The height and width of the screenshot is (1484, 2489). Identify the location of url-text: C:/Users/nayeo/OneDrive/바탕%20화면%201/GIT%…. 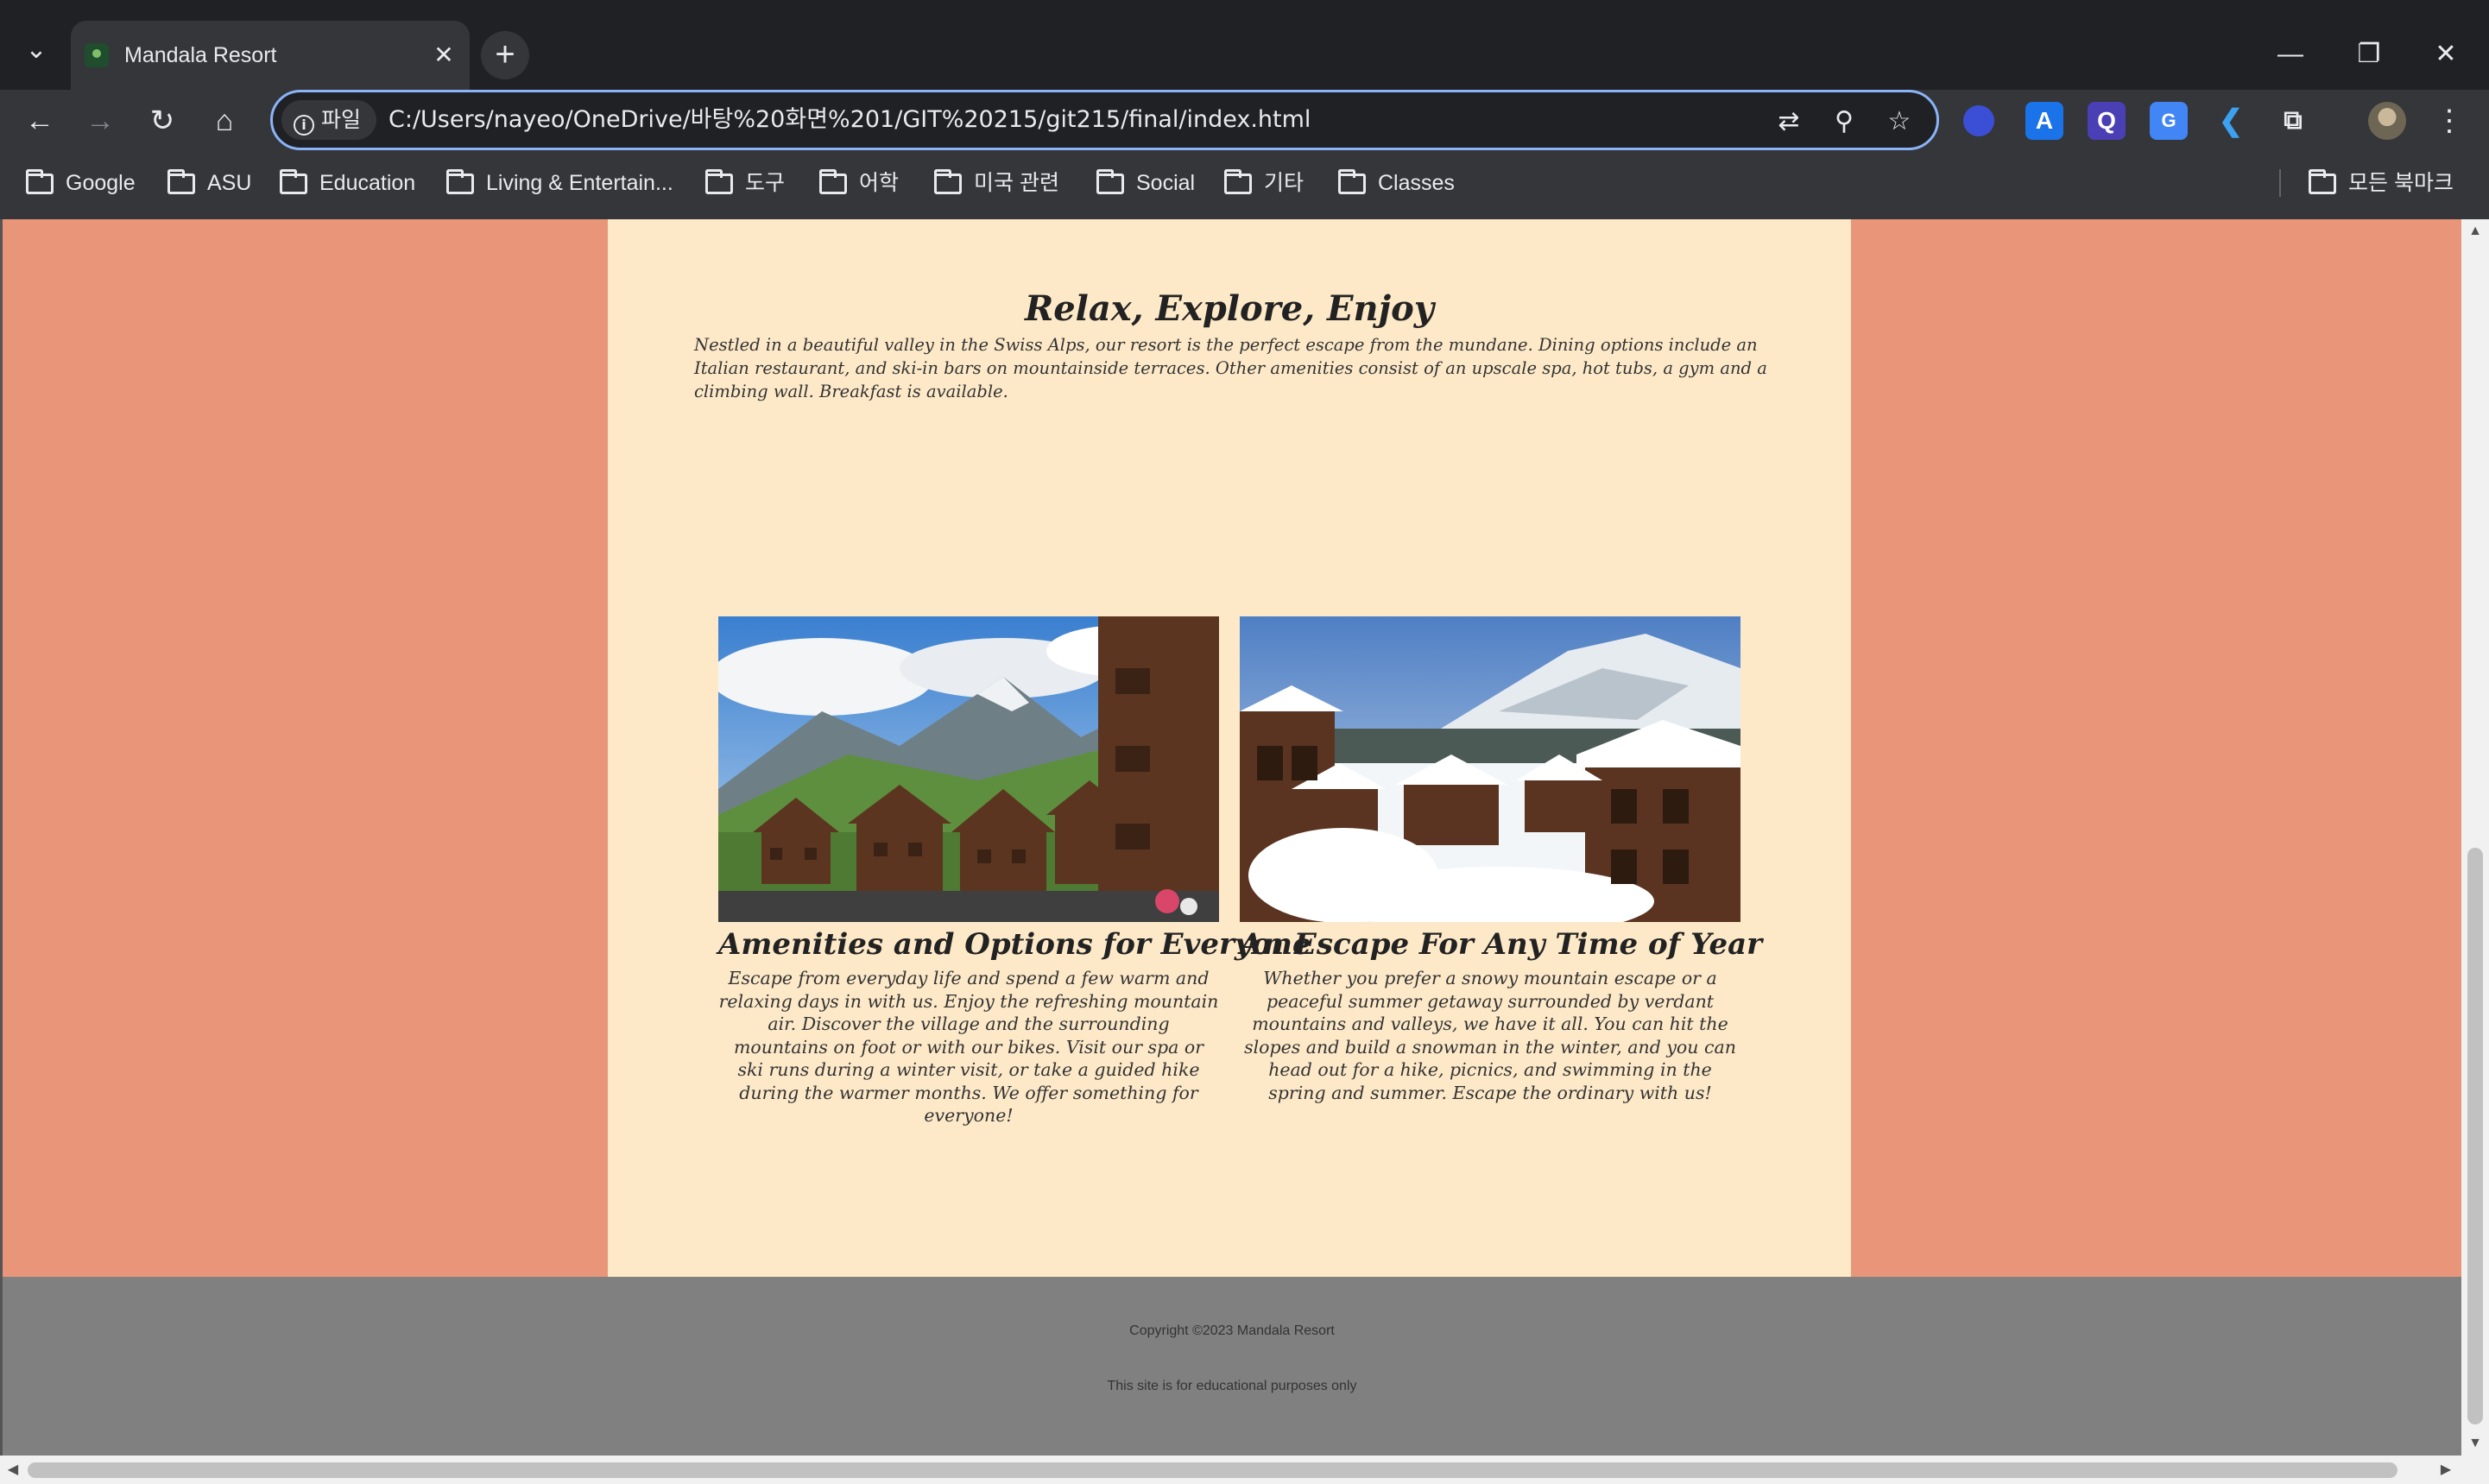
(850, 120).